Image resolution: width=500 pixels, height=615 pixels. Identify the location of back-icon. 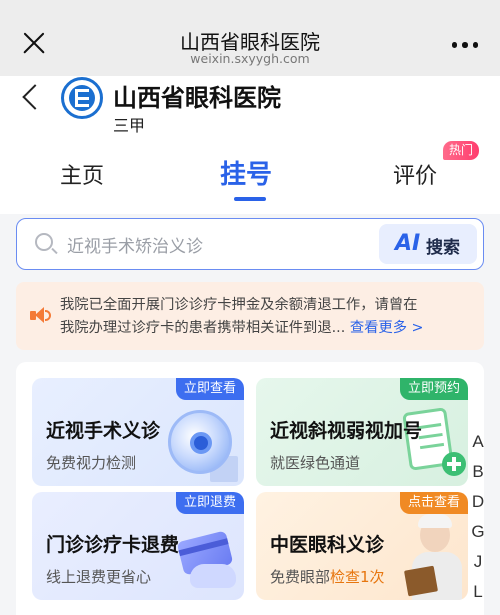
(35, 97).